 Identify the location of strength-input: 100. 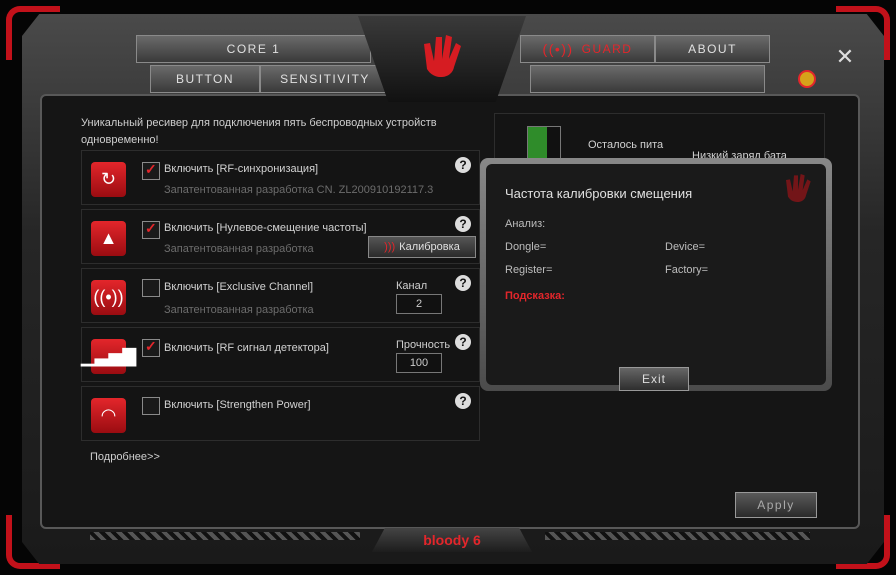
(419, 363).